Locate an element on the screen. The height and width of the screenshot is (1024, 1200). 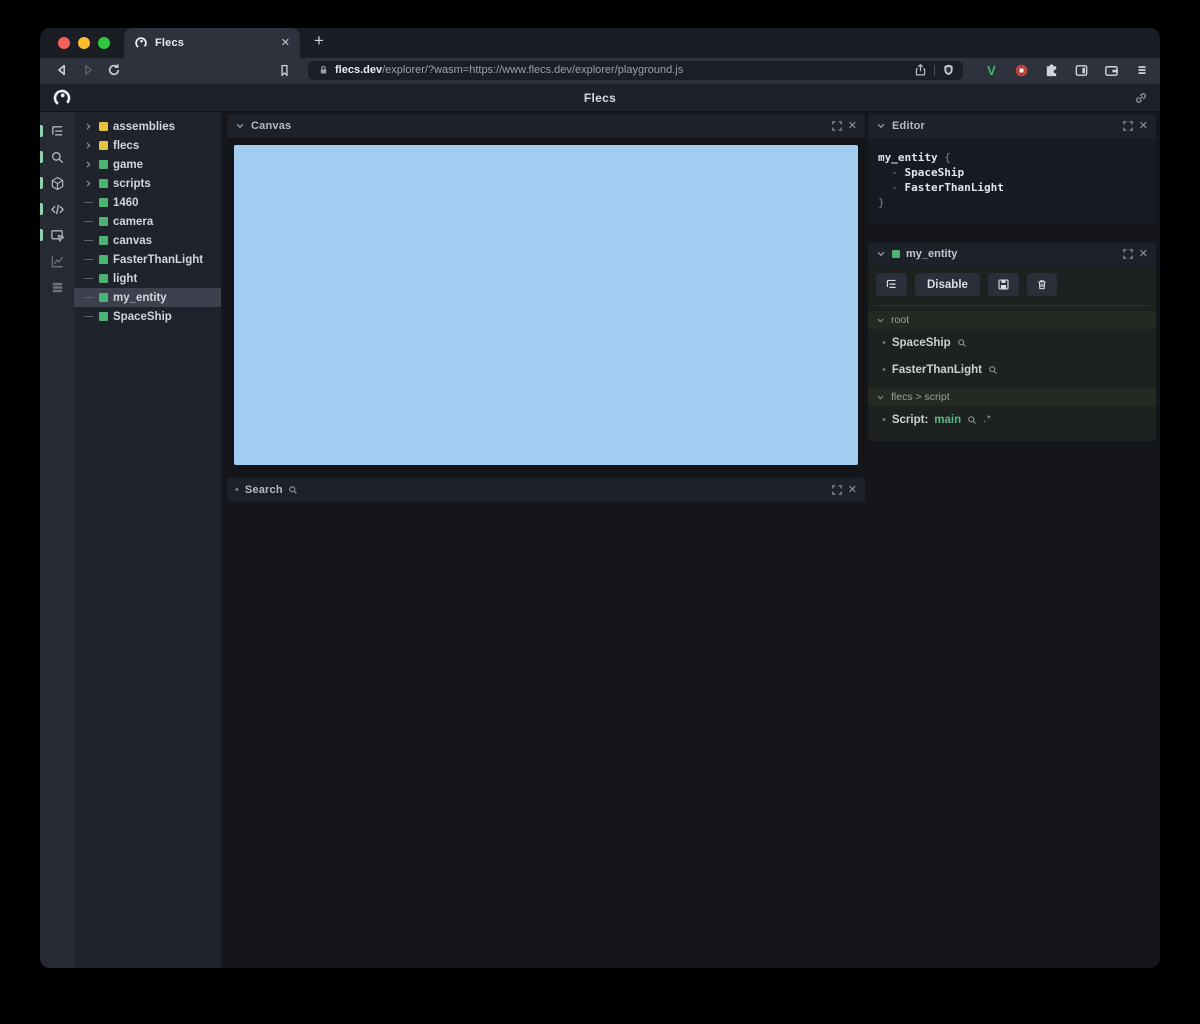
favicon-flecs-icon is located at coordinates (141, 43).